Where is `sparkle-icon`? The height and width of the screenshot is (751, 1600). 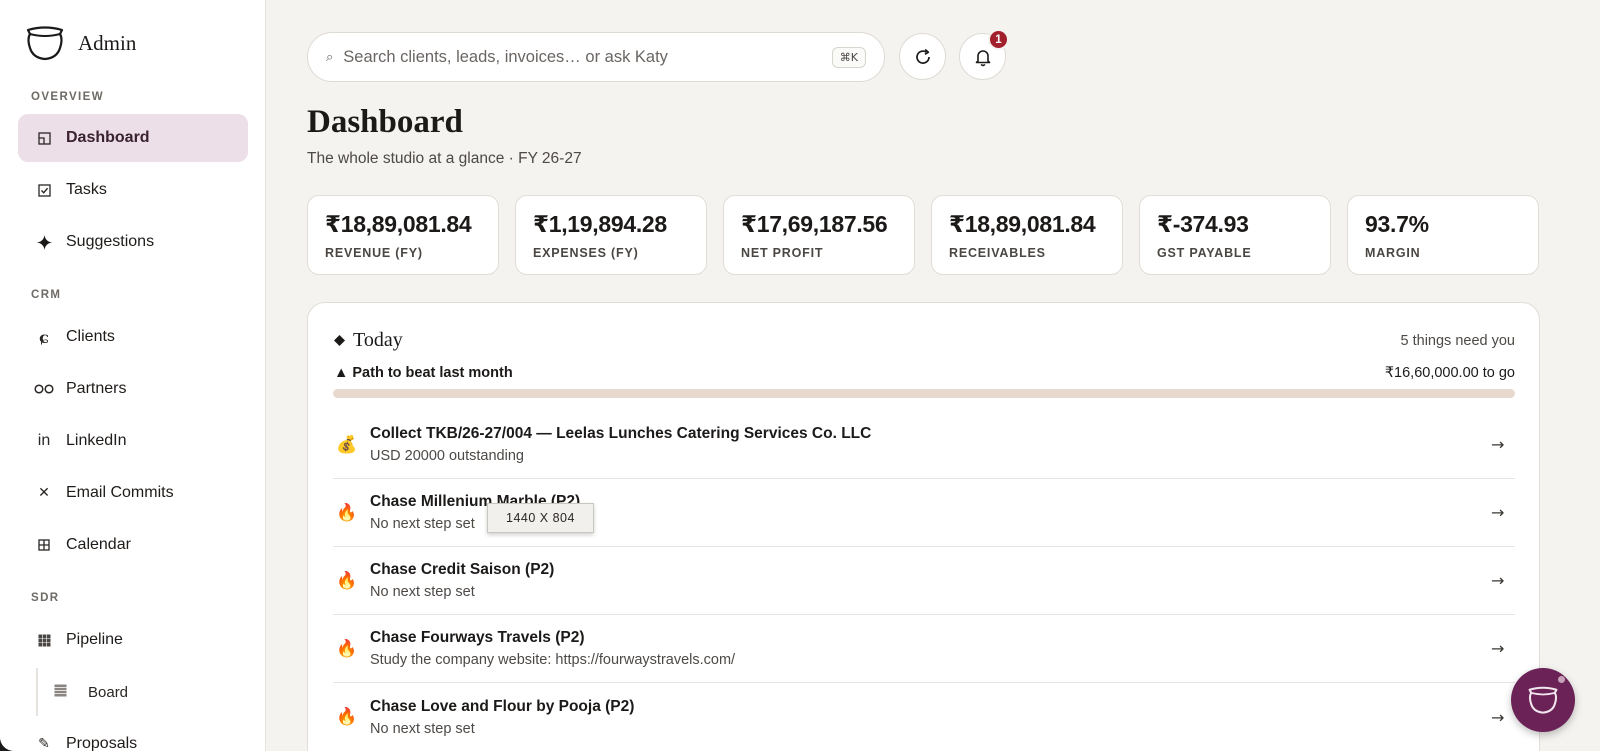
sparkle-icon is located at coordinates (44, 242).